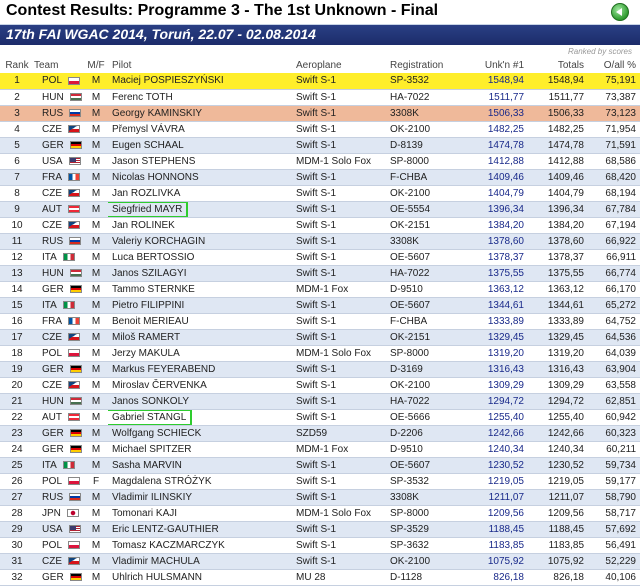  Describe the element at coordinates (498, 369) in the screenshot. I see `unknown-score-cell: 1316,43` at that location.